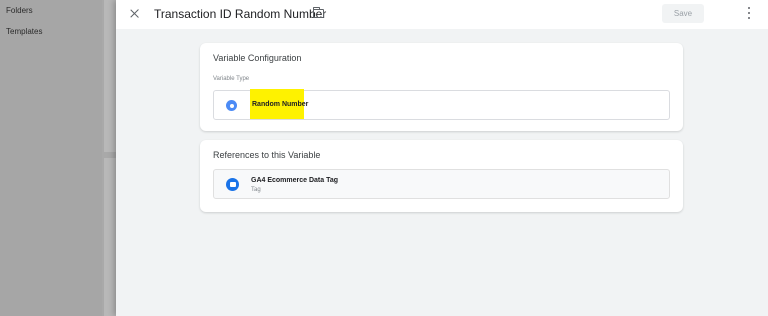  What do you see at coordinates (24, 31) in the screenshot?
I see `sidebar-item-templates: Templates` at bounding box center [24, 31].